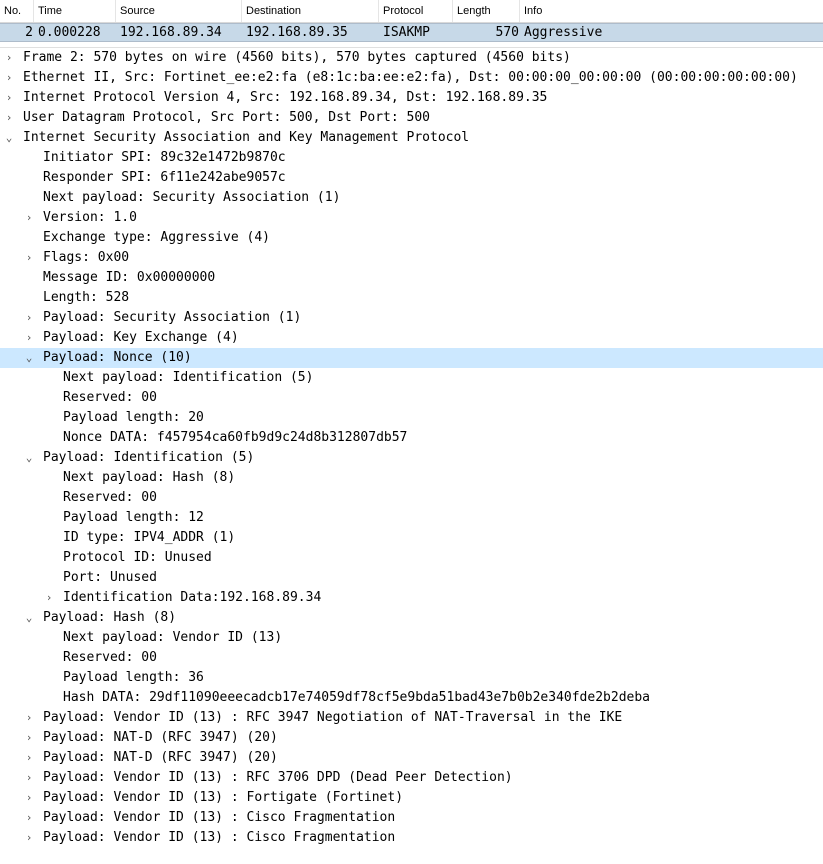 The width and height of the screenshot is (823, 864). I want to click on packet-no: 2, so click(29, 32).